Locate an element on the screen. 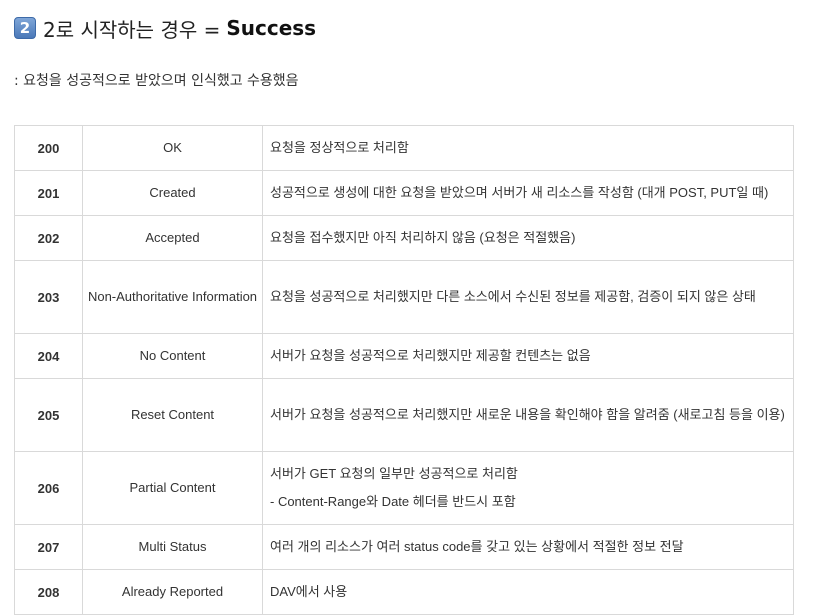 This screenshot has height=615, width=813. status-description-cell: 요청을 접수했지만 아직 처리하지 않음 (요청은 적절했음) is located at coordinates (528, 238).